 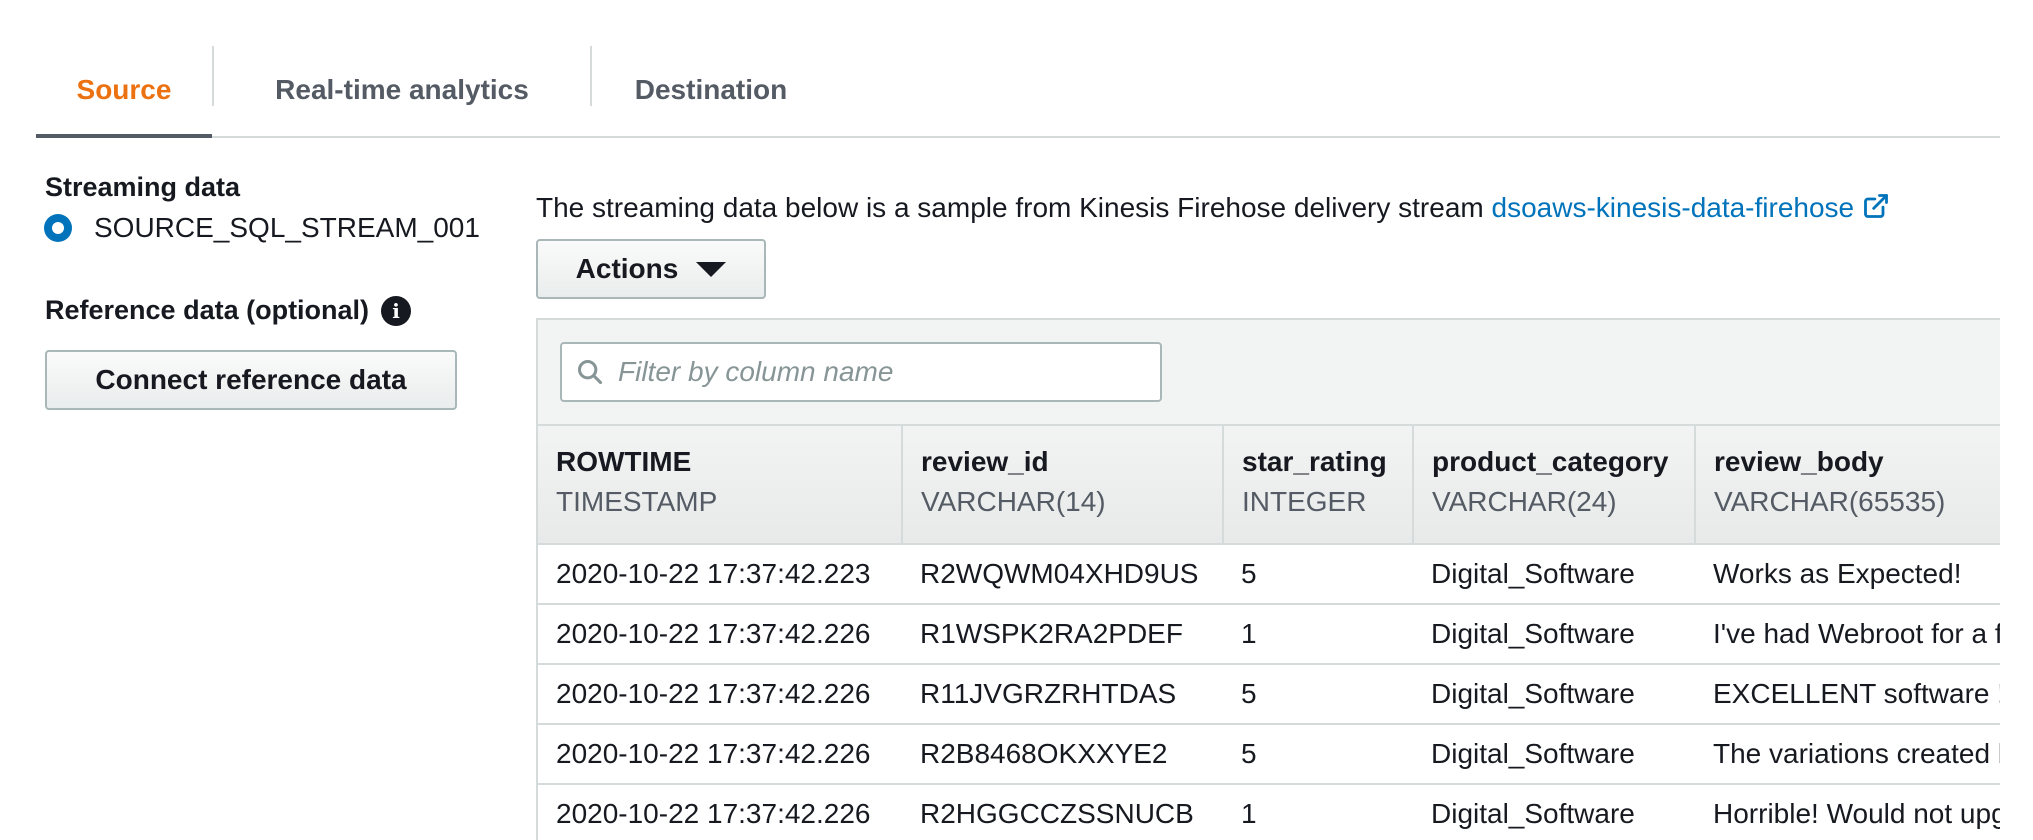 I want to click on table-cell: R11JVGRZRHTDAS, so click(x=1062, y=694).